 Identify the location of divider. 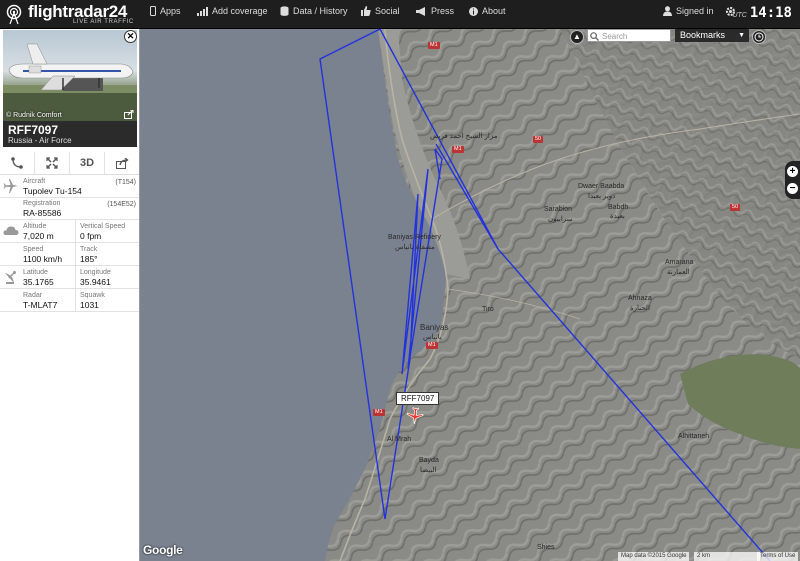
(75, 231).